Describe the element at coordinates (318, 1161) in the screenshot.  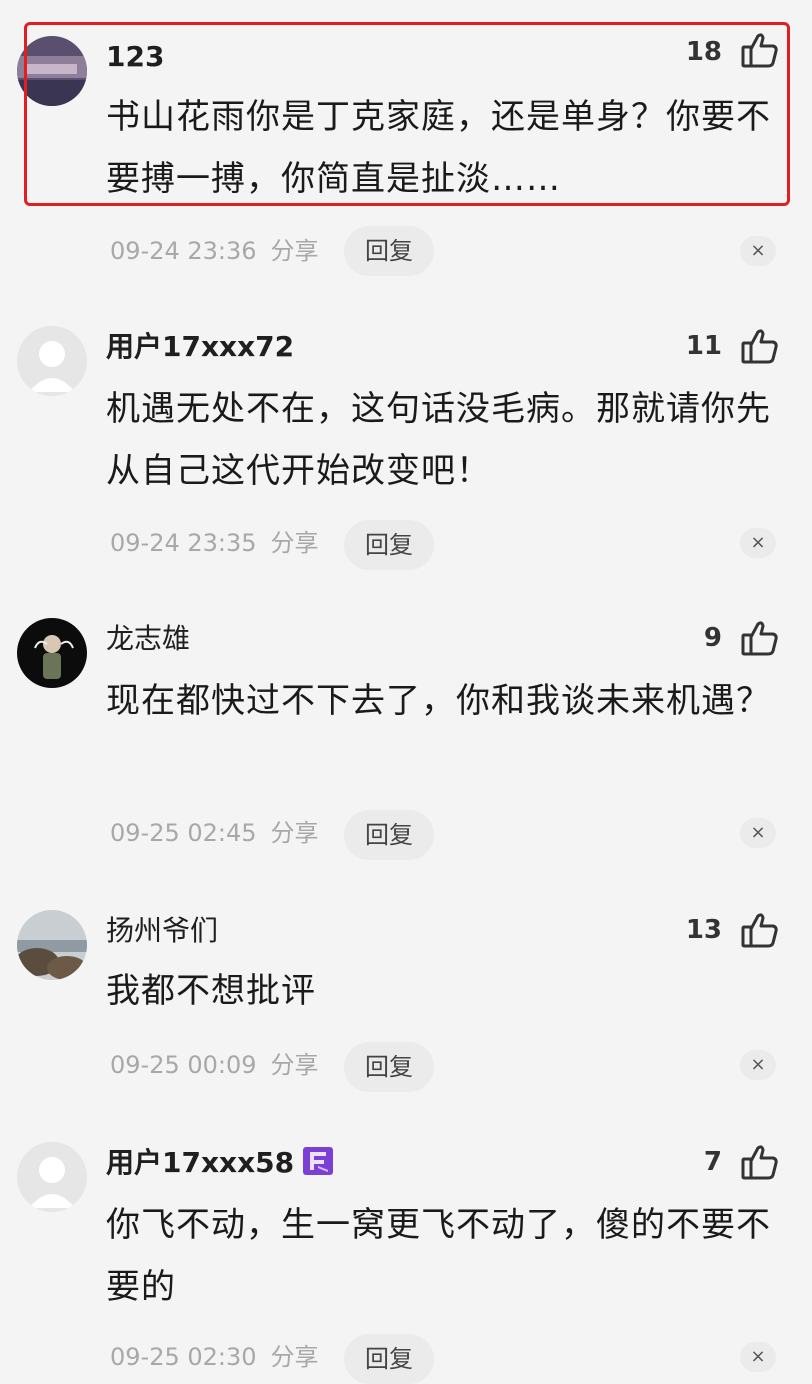
I see `level-badge-icon` at that location.